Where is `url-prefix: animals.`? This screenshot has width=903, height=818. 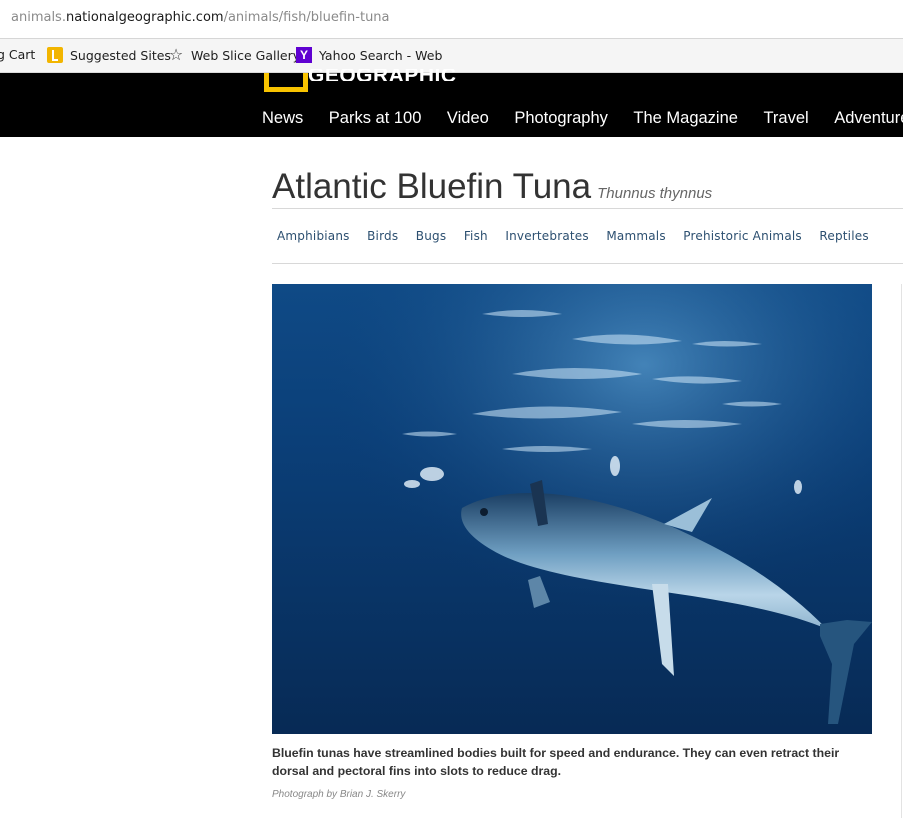 url-prefix: animals. is located at coordinates (38, 17).